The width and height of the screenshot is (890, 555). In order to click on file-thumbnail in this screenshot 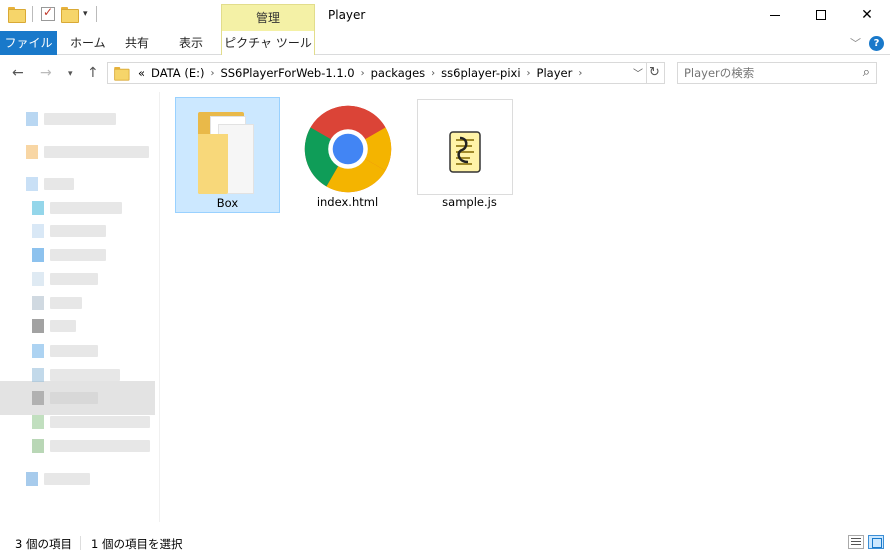, I will do `click(465, 147)`.